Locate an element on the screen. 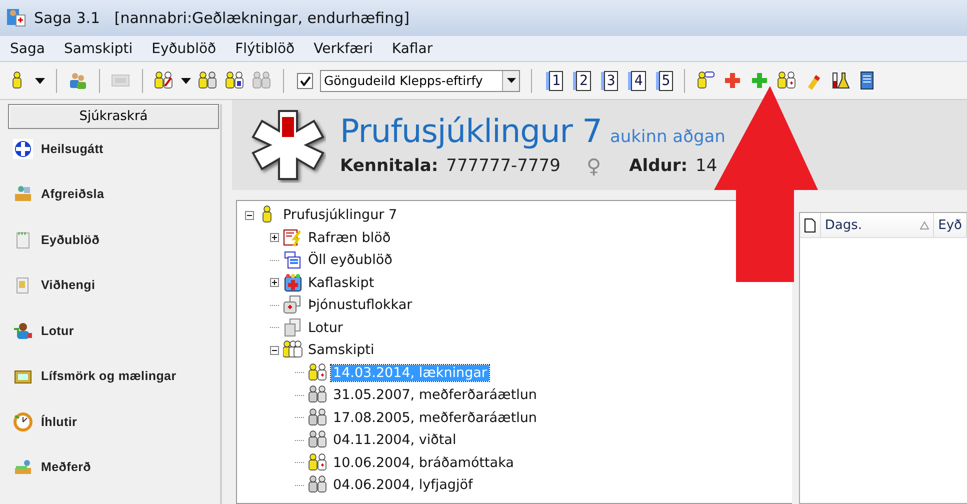  numbered-button: 5 is located at coordinates (666, 80).